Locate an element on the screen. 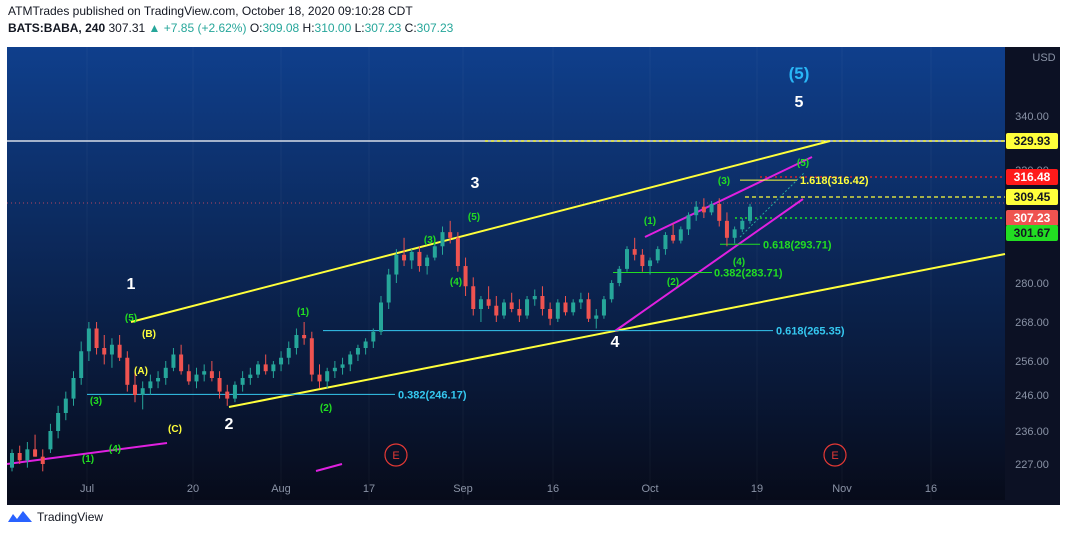  change-value: +7.85 (+2.62%) is located at coordinates (205, 28).